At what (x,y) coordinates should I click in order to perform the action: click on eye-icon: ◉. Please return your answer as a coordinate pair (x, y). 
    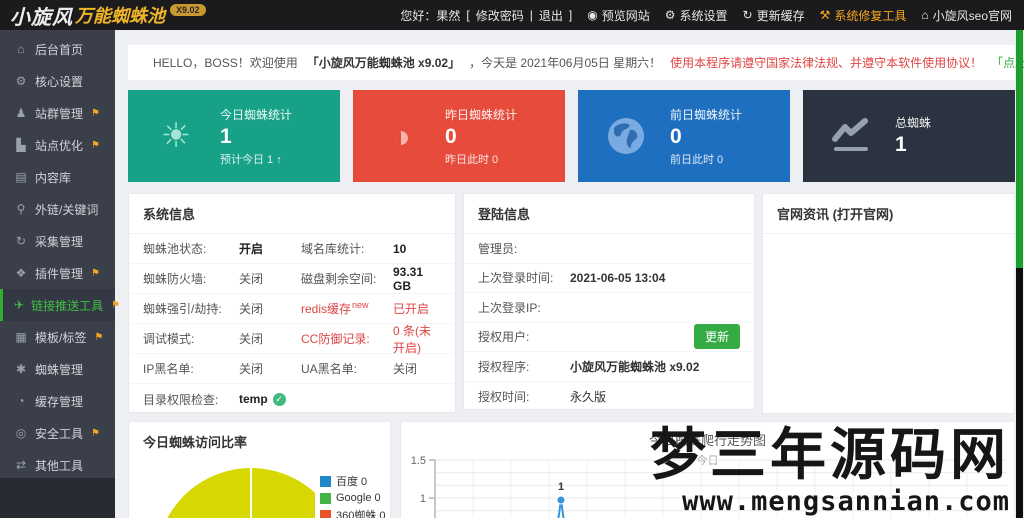
    Looking at the image, I should click on (592, 15).